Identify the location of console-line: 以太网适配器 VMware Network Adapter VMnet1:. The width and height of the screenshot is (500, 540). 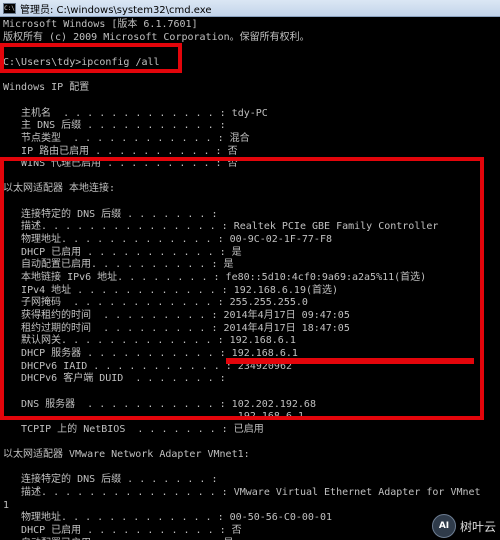
(126, 455).